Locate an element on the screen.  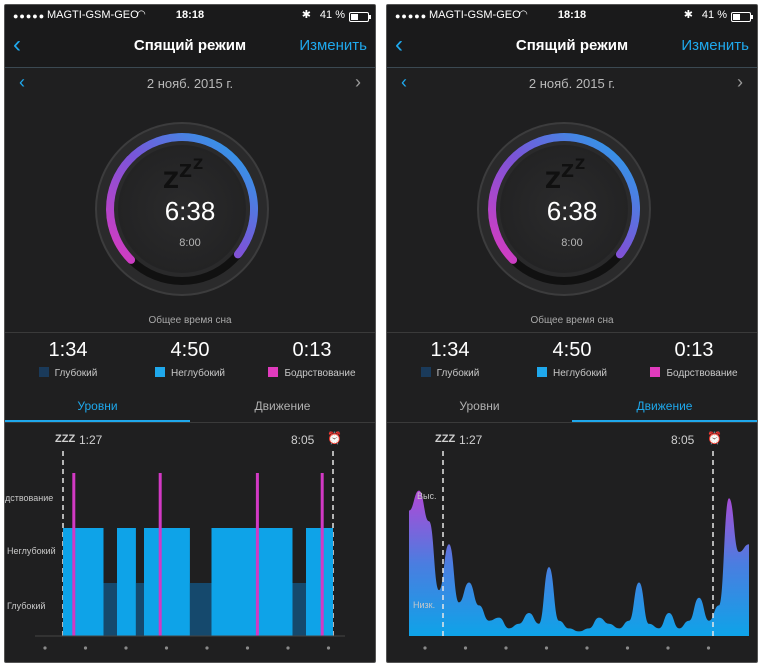
y-label-light: Неглубокий is located at coordinates (31, 551).